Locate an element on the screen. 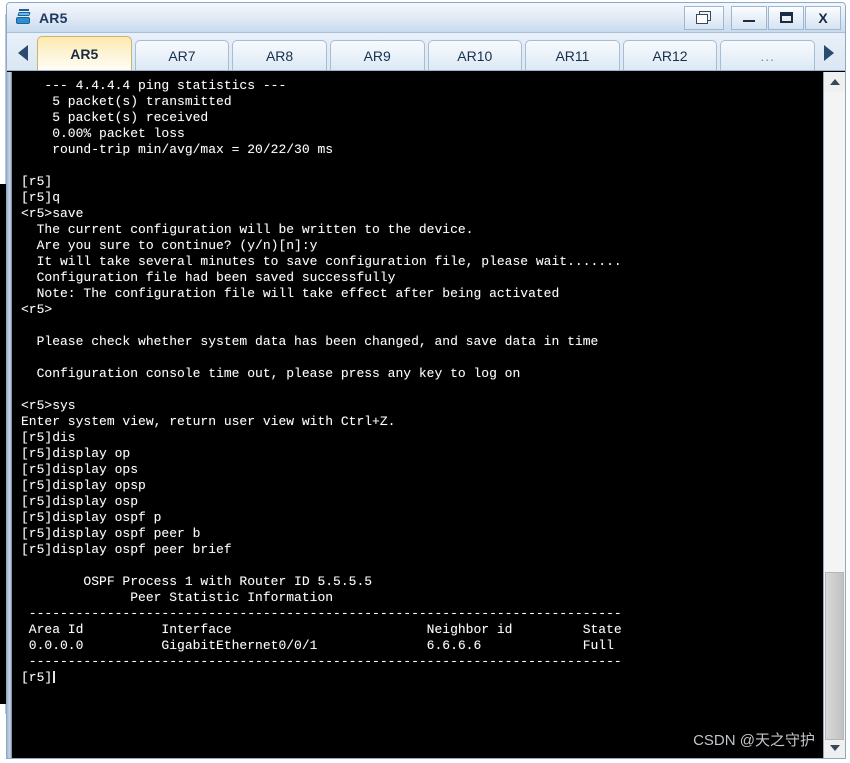  chevron-left-icon is located at coordinates (23, 53).